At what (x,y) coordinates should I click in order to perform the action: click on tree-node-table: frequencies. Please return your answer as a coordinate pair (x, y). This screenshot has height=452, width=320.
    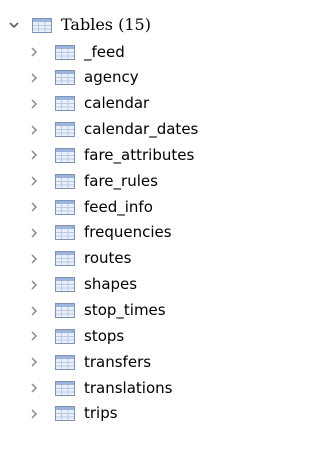
    Looking at the image, I should click on (128, 233).